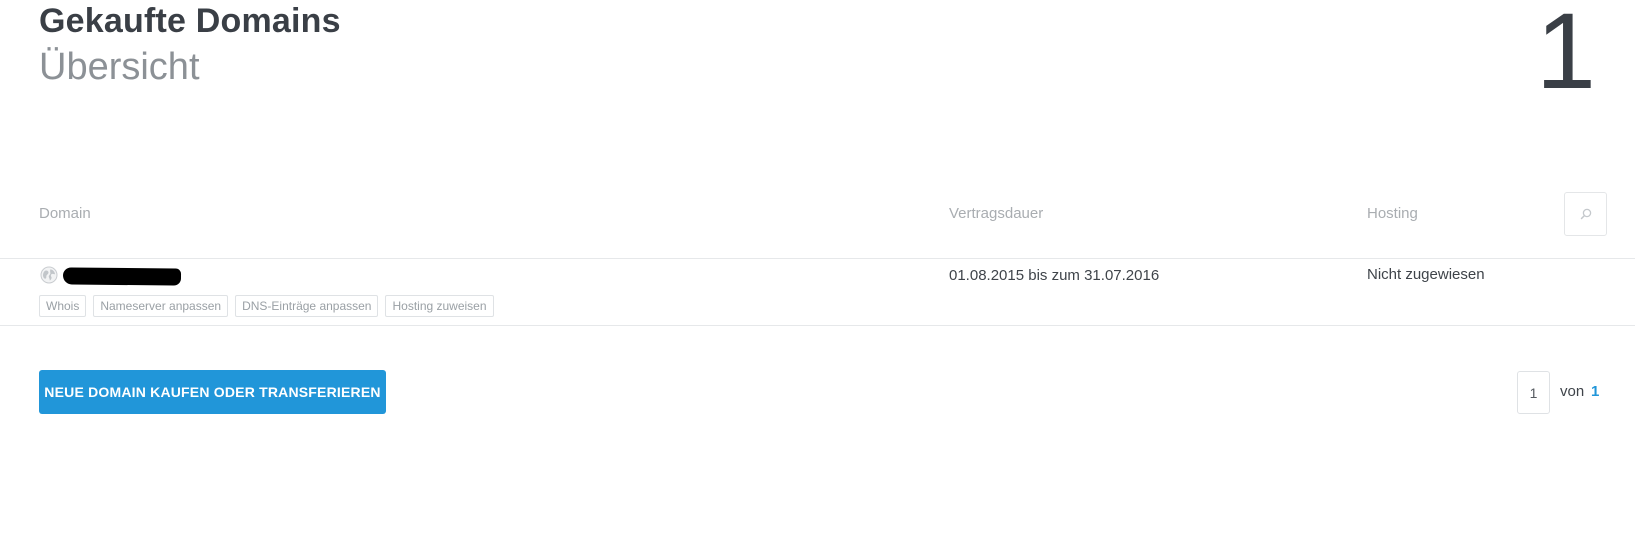  I want to click on whois-button: Whois, so click(63, 306).